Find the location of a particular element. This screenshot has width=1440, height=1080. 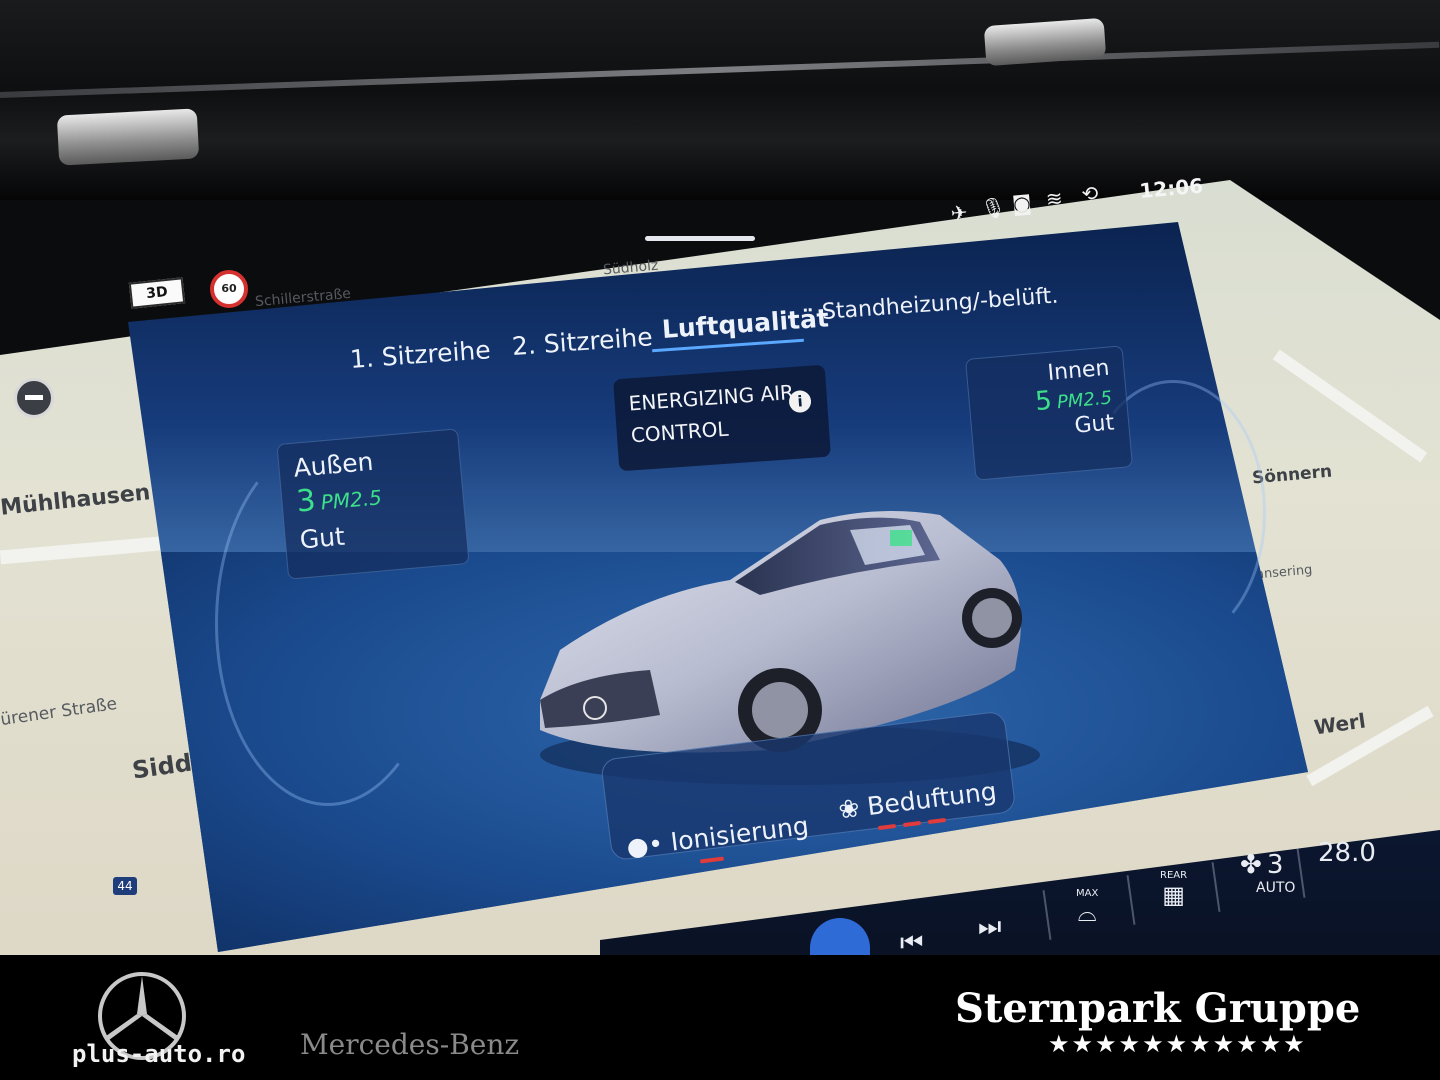

microphone-icon: 🎙 is located at coordinates (993, 207).